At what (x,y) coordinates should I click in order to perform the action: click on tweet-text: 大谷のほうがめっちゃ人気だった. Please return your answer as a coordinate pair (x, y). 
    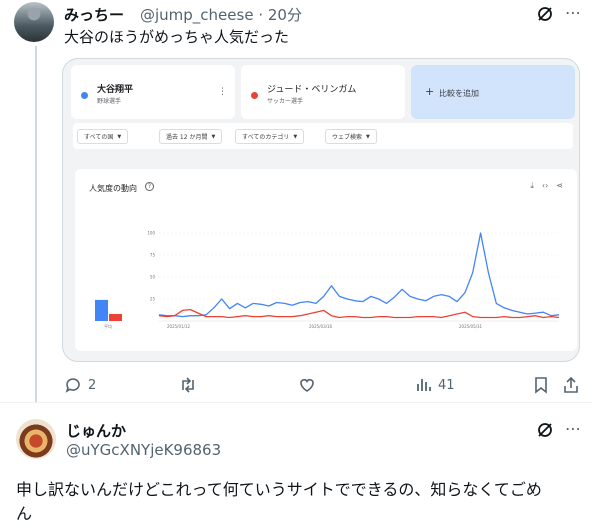
    Looking at the image, I should click on (177, 37).